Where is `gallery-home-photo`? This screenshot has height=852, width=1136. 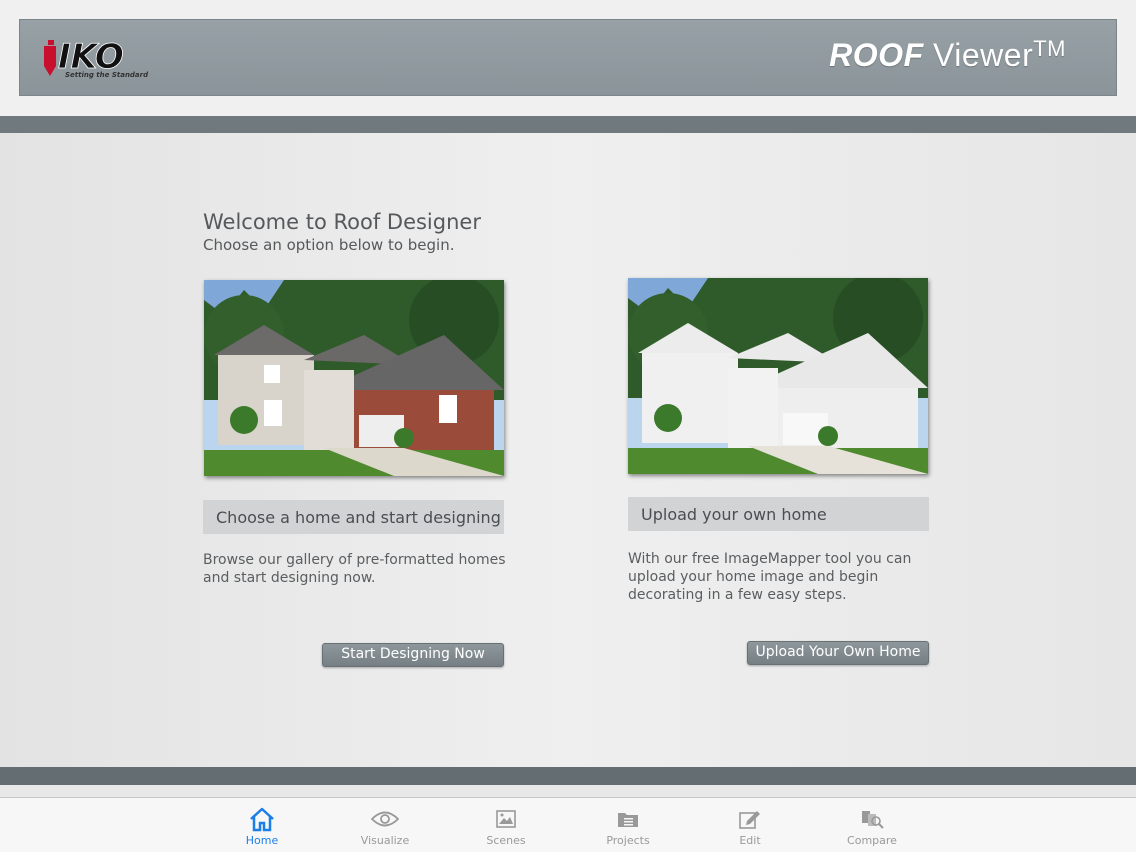
gallery-home-photo is located at coordinates (354, 378).